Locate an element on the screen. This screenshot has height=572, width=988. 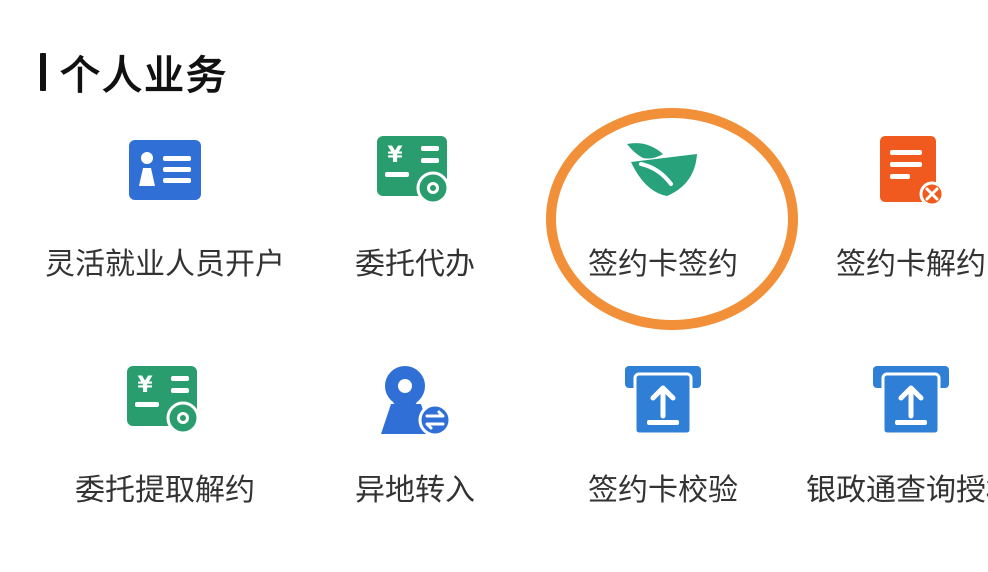
service-remote-transfer-in: 异地转入 is located at coordinates (415, 454).